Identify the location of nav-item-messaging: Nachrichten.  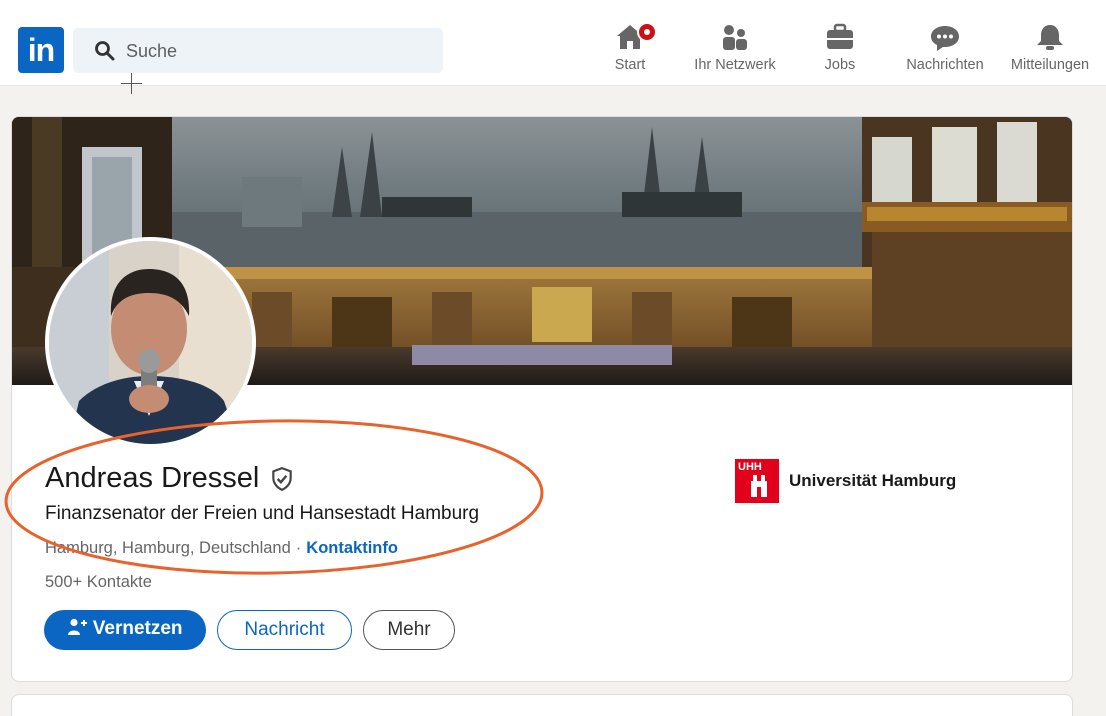
(945, 52).